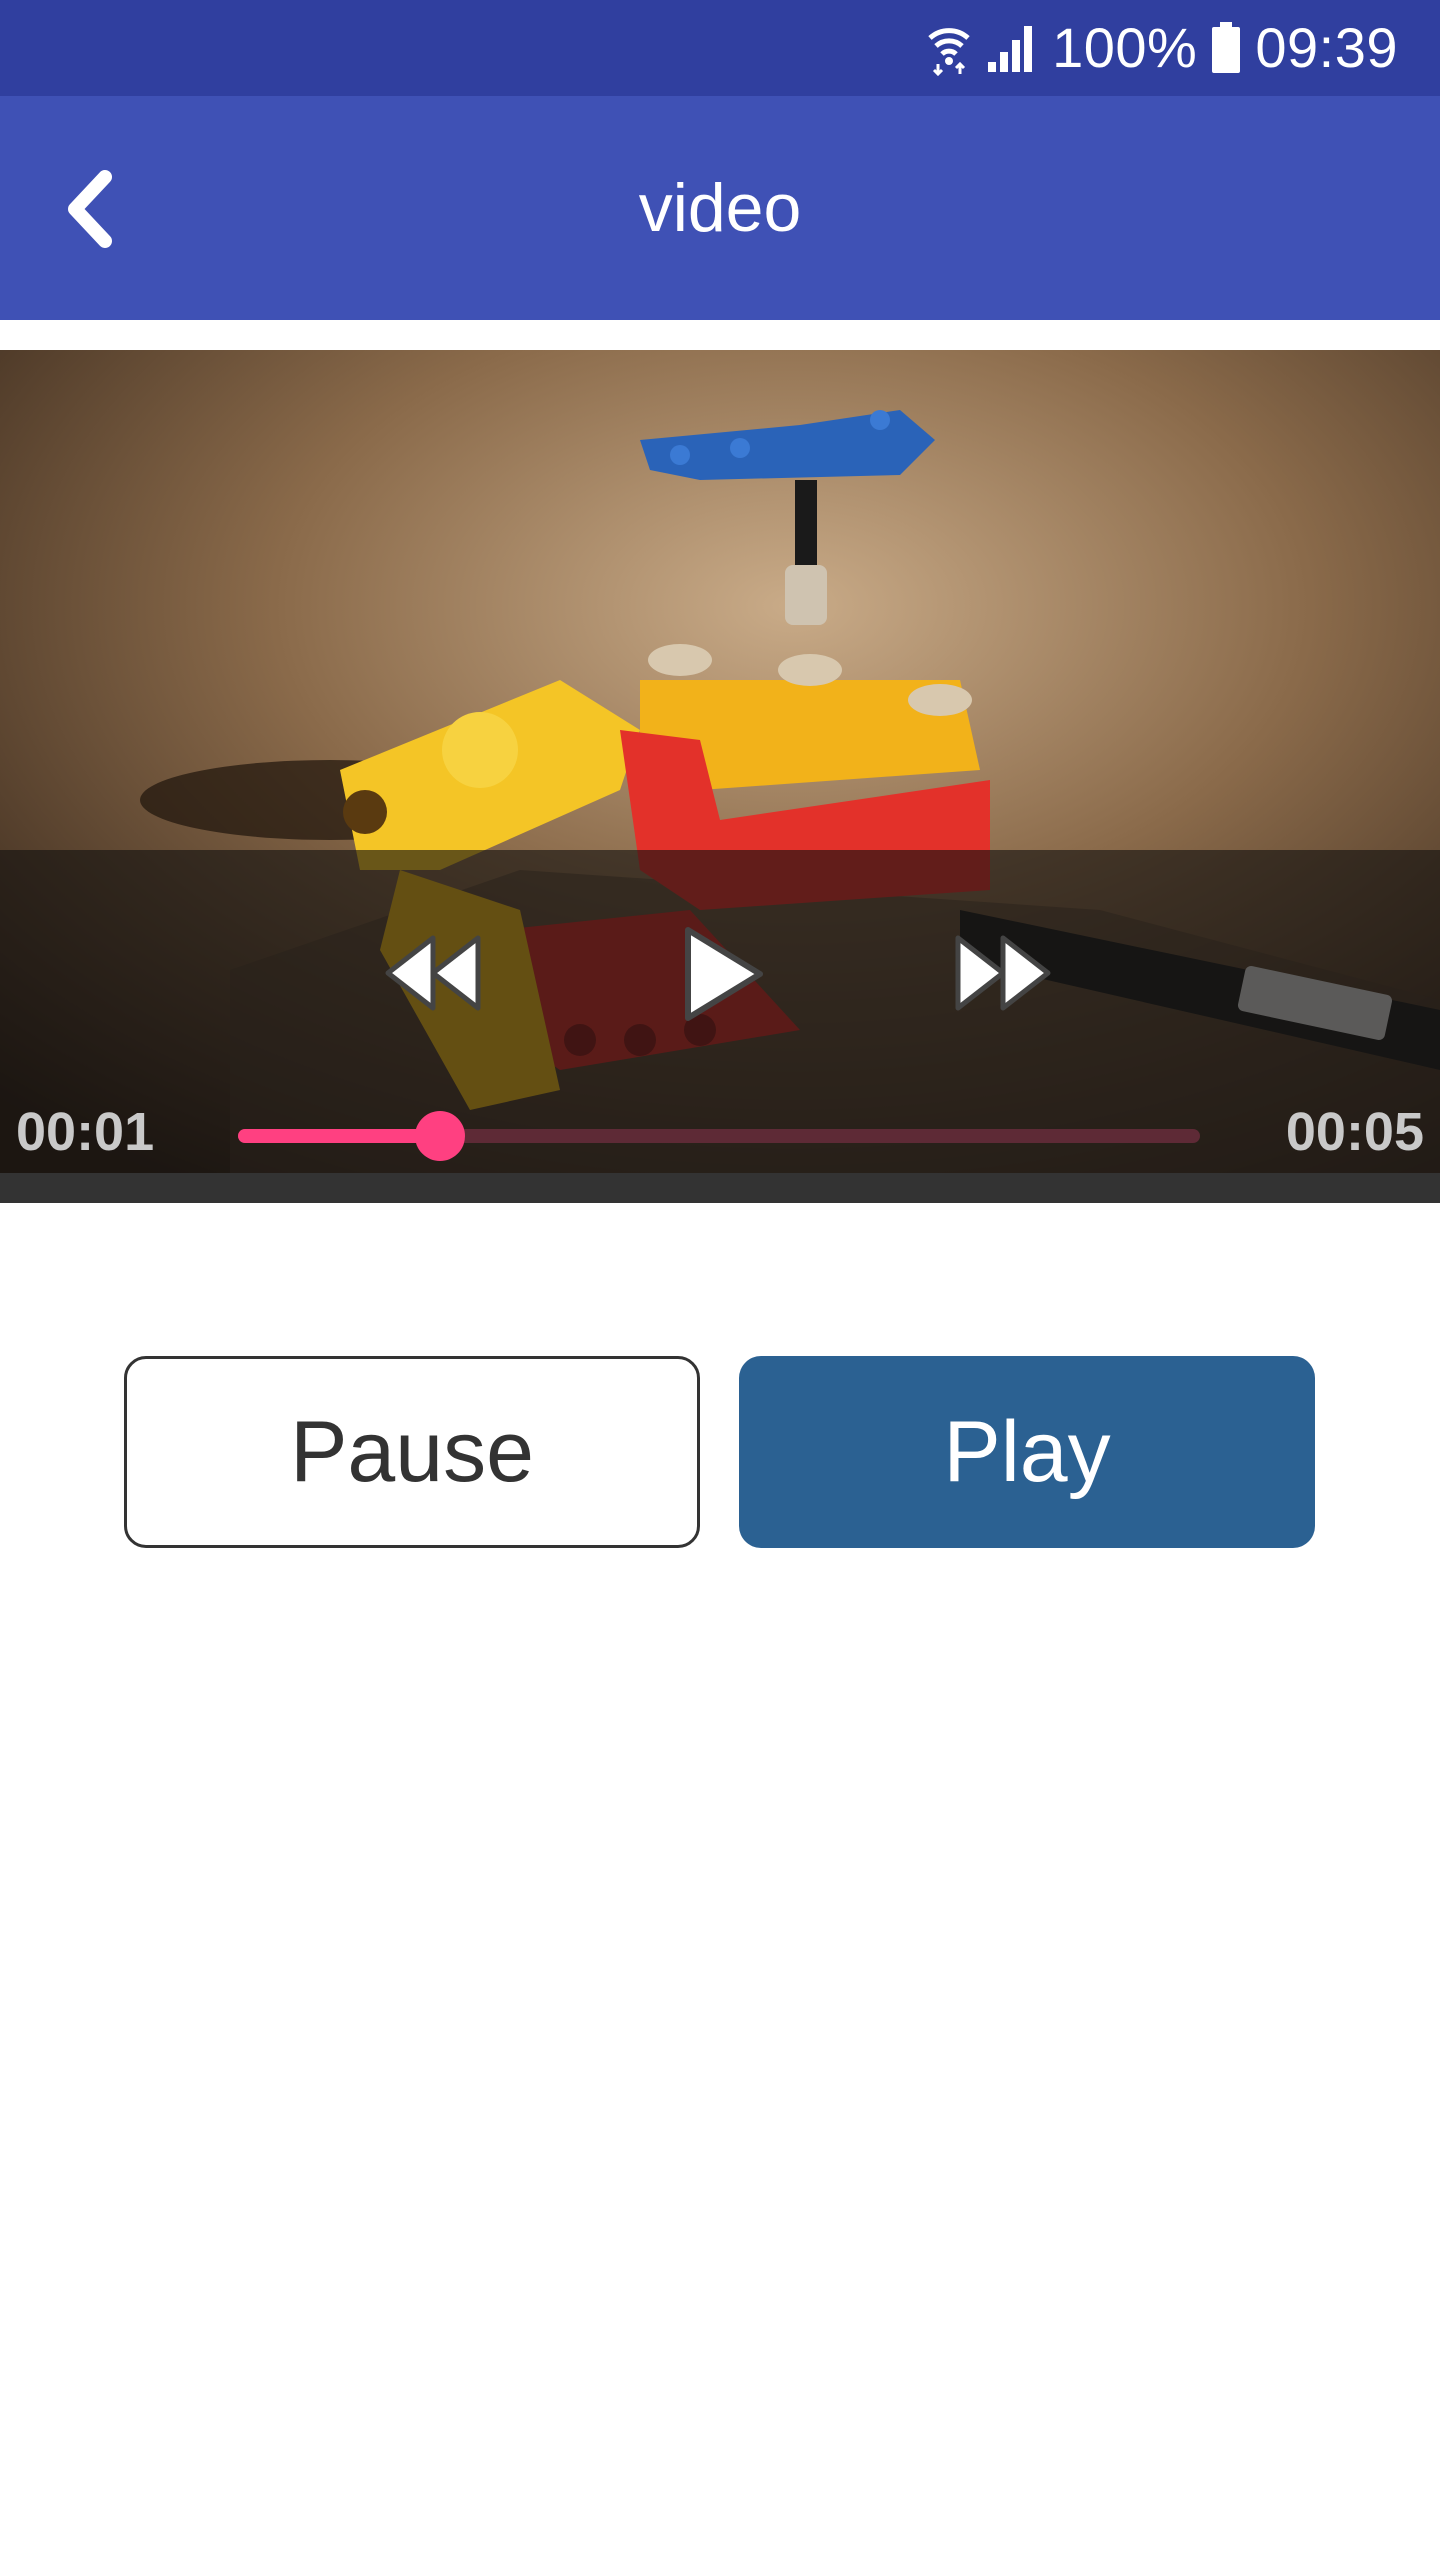  What do you see at coordinates (85, 1132) in the screenshot?
I see `elapsed-time: 00:01` at bounding box center [85, 1132].